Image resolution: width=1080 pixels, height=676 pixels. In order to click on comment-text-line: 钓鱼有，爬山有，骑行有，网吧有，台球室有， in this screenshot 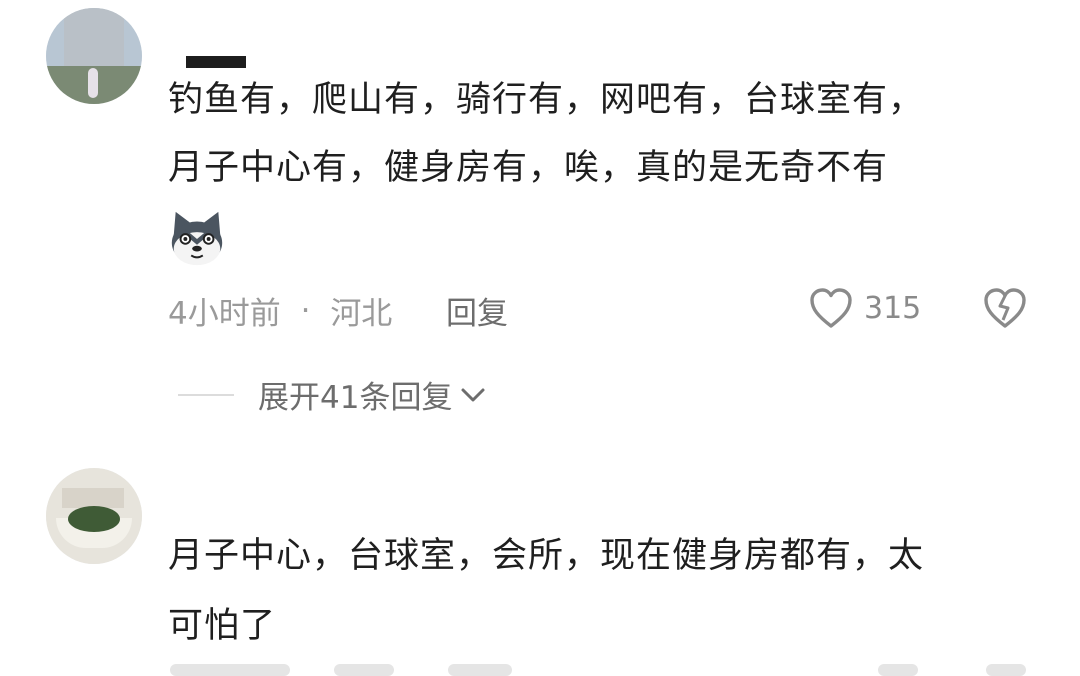, I will do `click(546, 100)`.